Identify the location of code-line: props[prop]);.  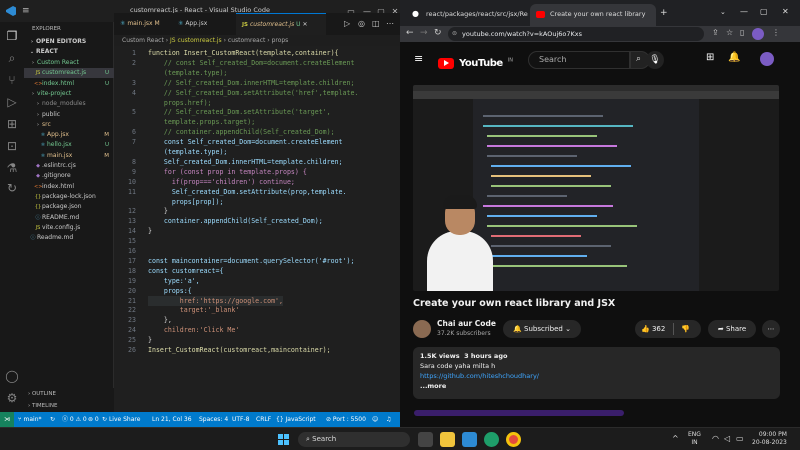
(186, 202).